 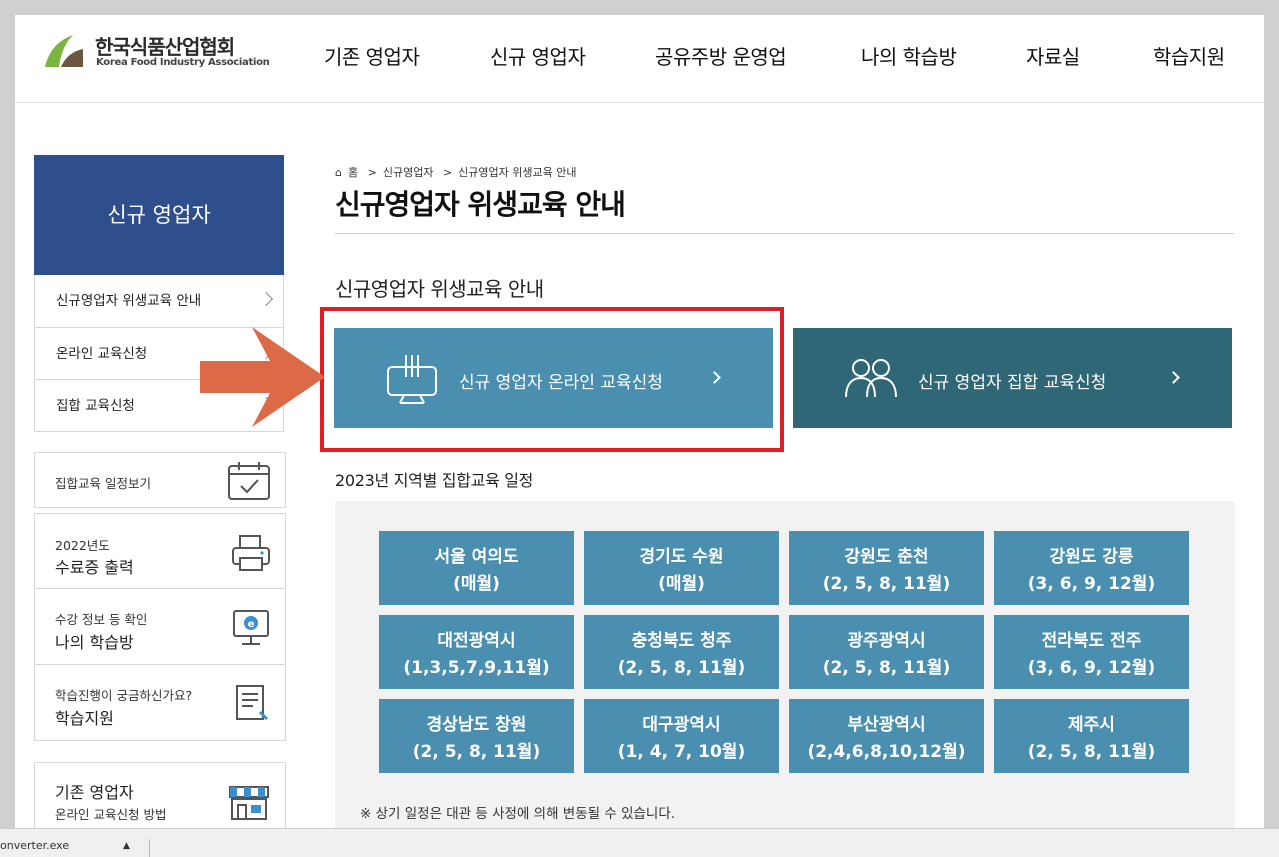 What do you see at coordinates (160, 795) in the screenshot?
I see `quick-existing-business-guide: 기존 영업자 온라인 교육신청 방법` at bounding box center [160, 795].